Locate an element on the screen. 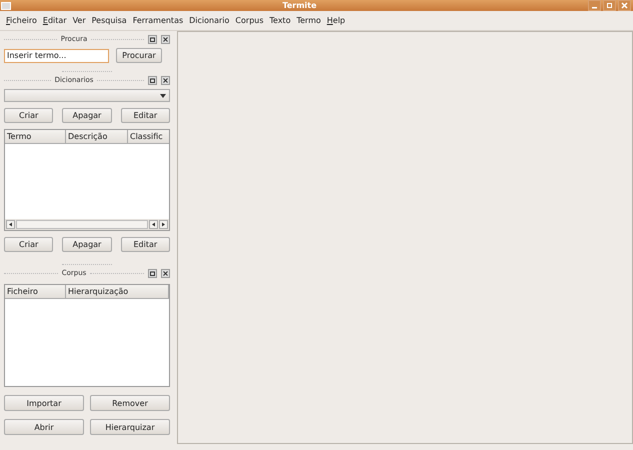 The width and height of the screenshot is (633, 450). column-header: Hierarquização is located at coordinates (117, 291).